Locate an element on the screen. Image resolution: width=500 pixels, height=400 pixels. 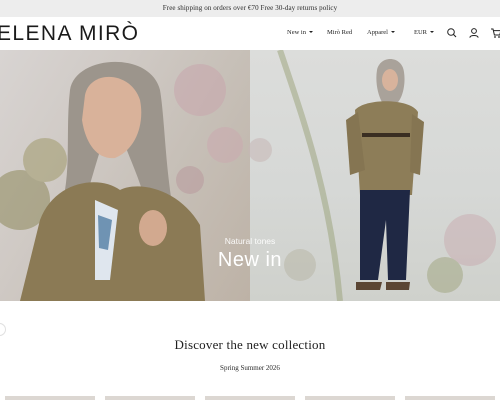
side-scroll-button is located at coordinates (3, 329).